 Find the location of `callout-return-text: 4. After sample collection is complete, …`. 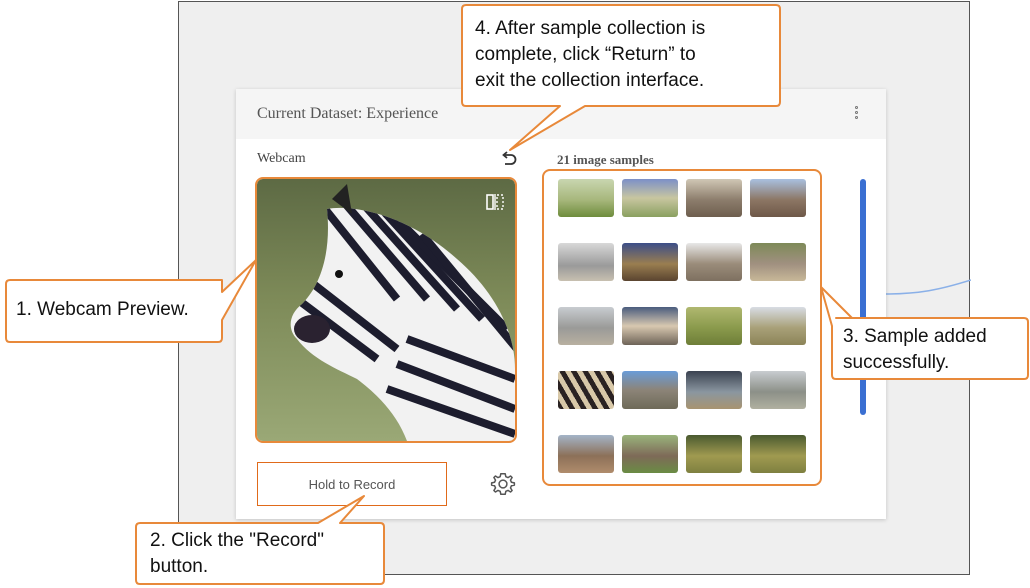

callout-return-text: 4. After sample collection is complete, … is located at coordinates (590, 55).